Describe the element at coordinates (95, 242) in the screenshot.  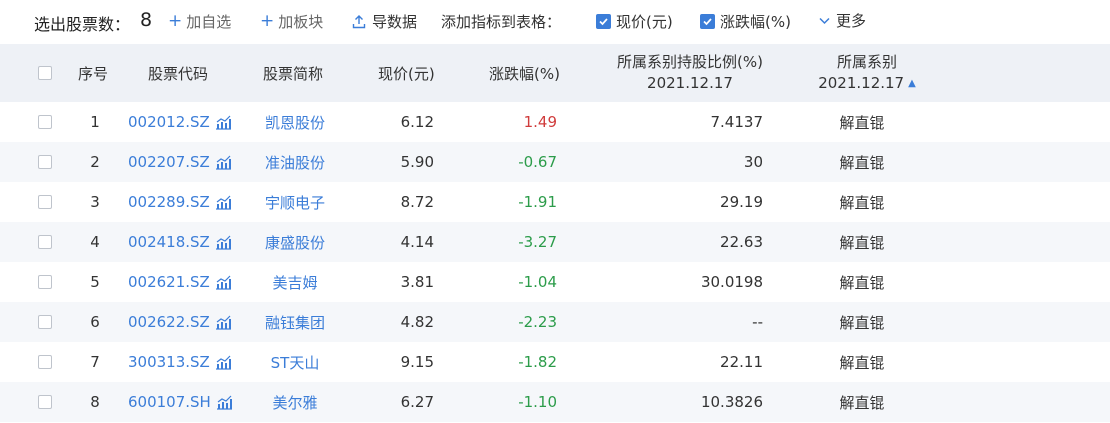
I see `row-seq: 4` at that location.